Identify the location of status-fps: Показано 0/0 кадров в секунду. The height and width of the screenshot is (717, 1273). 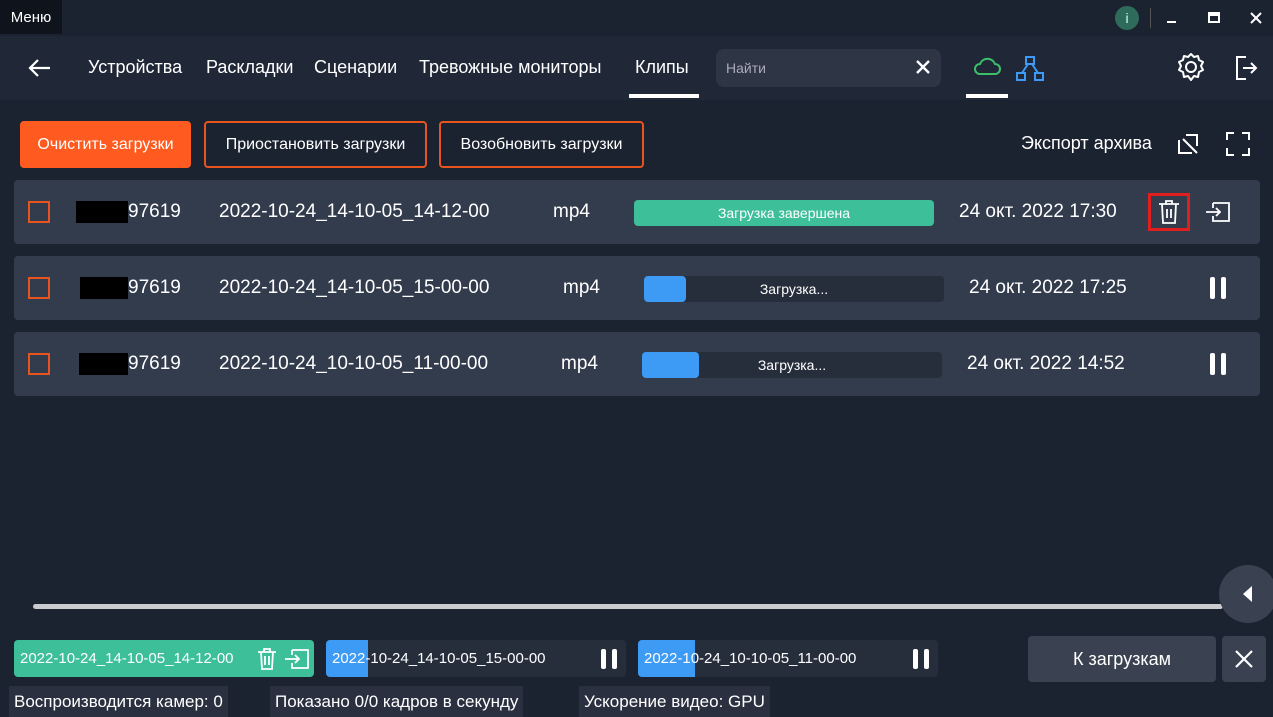
(397, 701).